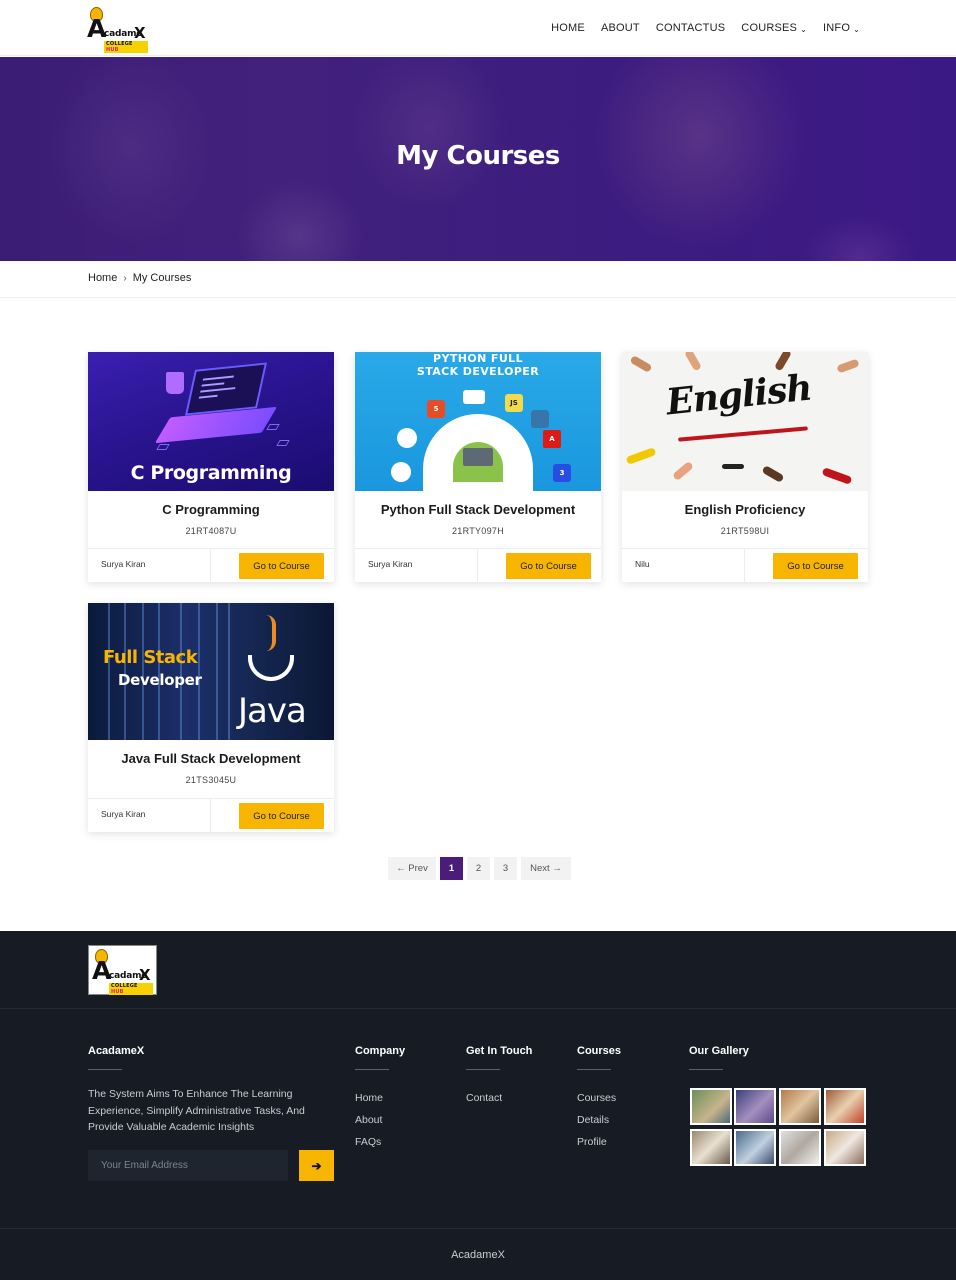  What do you see at coordinates (837, 476) in the screenshot?
I see `sleeve-shape` at bounding box center [837, 476].